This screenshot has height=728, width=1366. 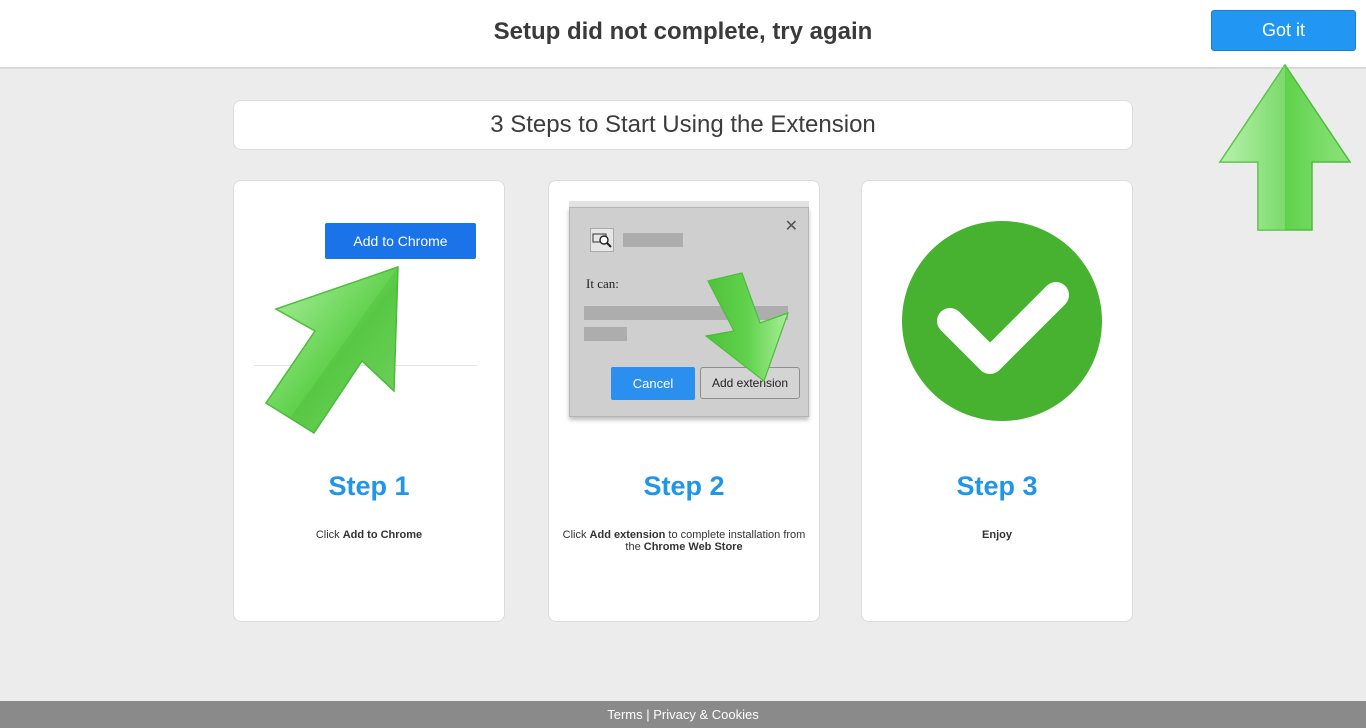 I want to click on got-it-button: Got it, so click(x=1283, y=30).